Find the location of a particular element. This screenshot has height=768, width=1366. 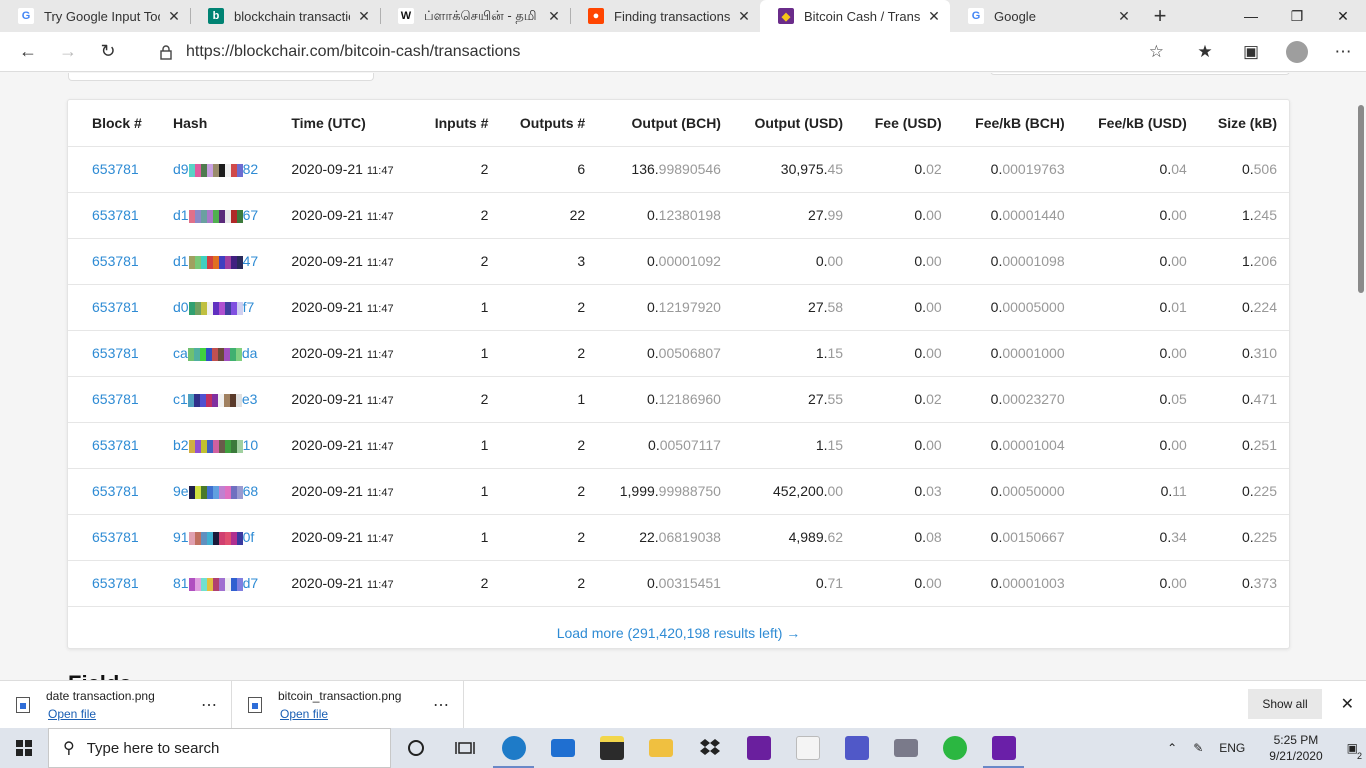

start-button is located at coordinates (24, 748).